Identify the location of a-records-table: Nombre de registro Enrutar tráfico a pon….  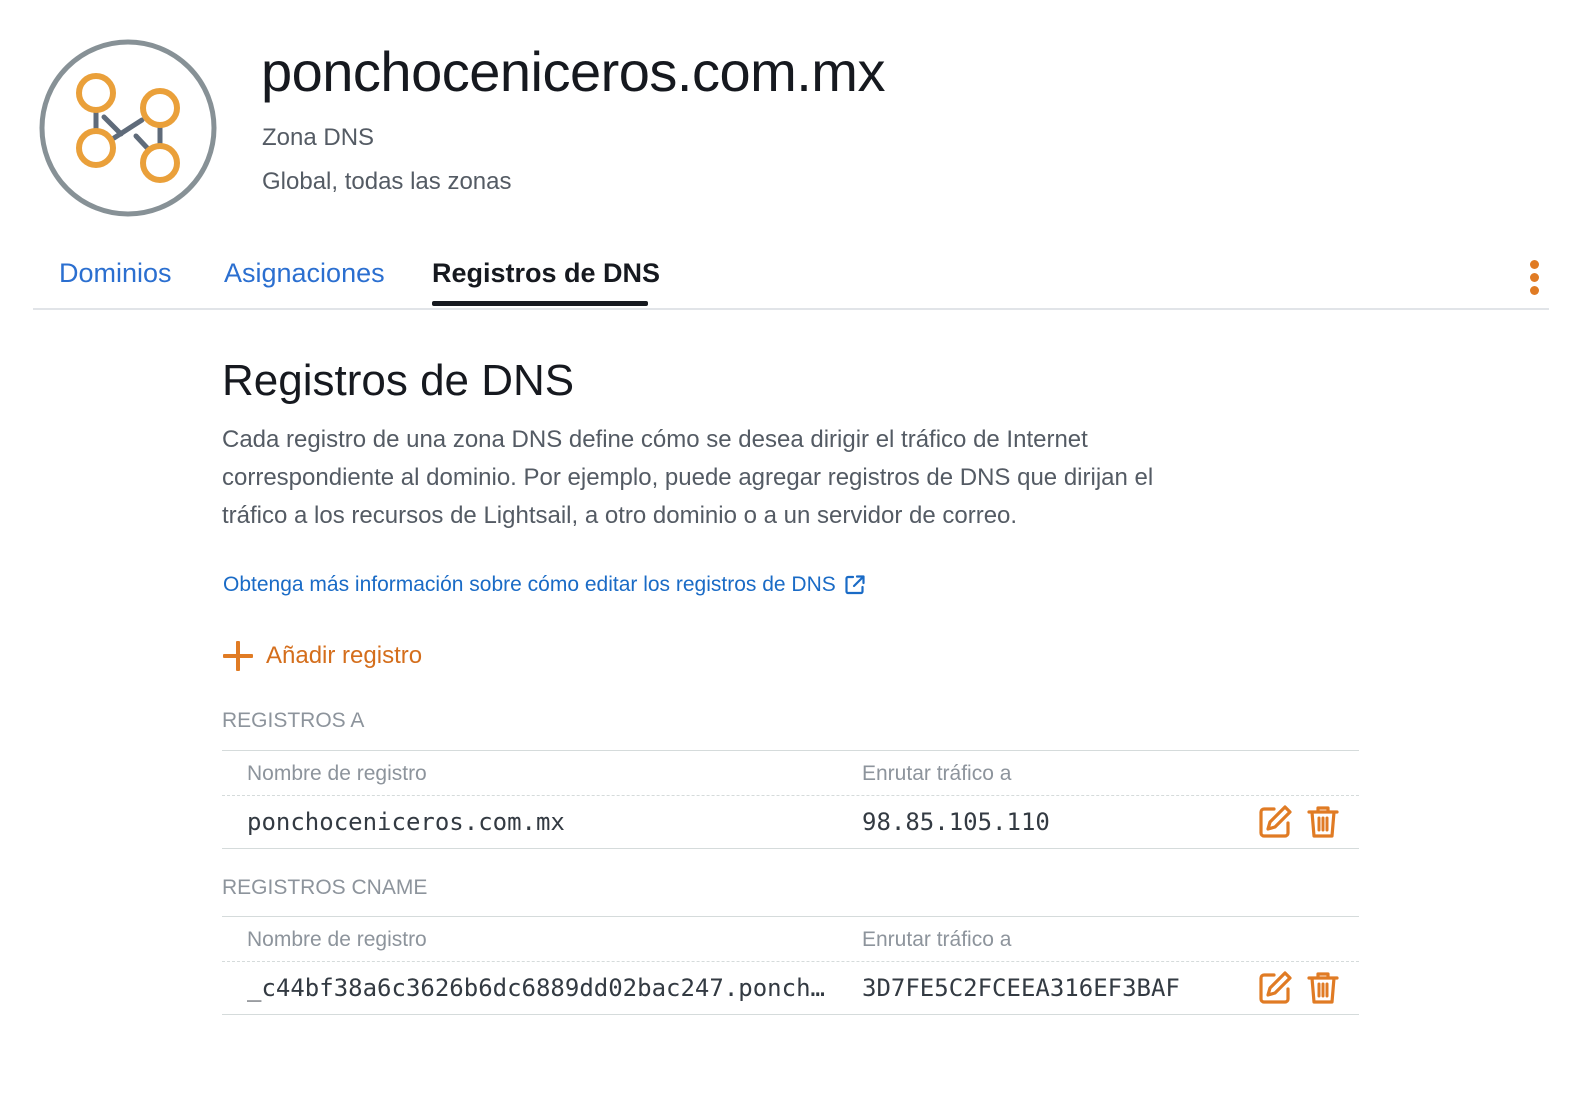
(790, 799).